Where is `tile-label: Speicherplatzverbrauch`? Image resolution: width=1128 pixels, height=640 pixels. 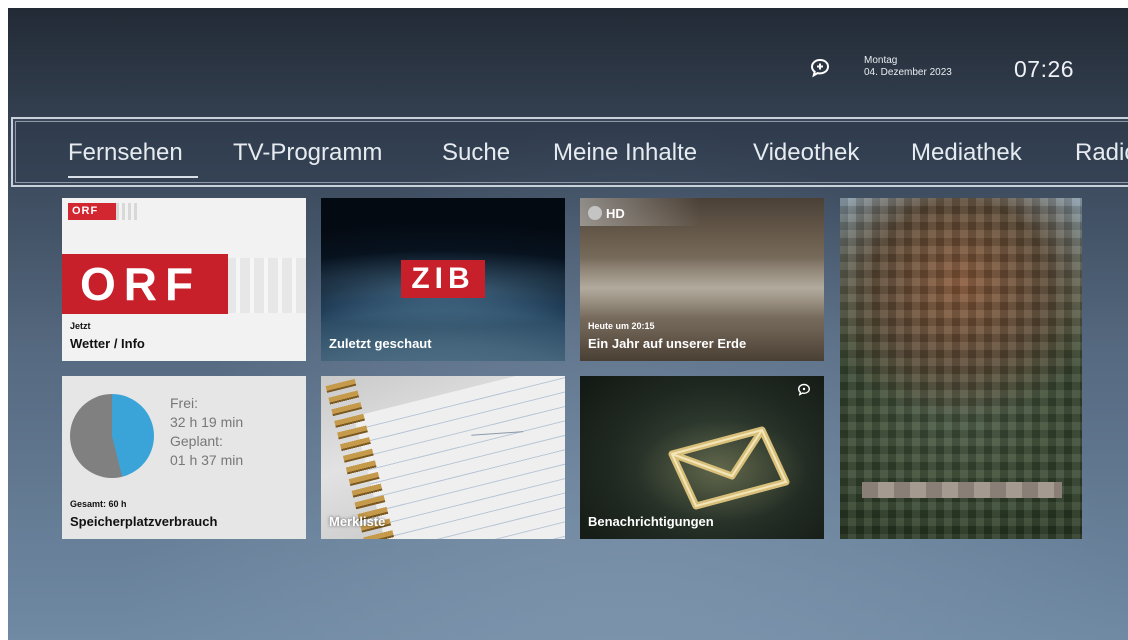 tile-label: Speicherplatzverbrauch is located at coordinates (144, 521).